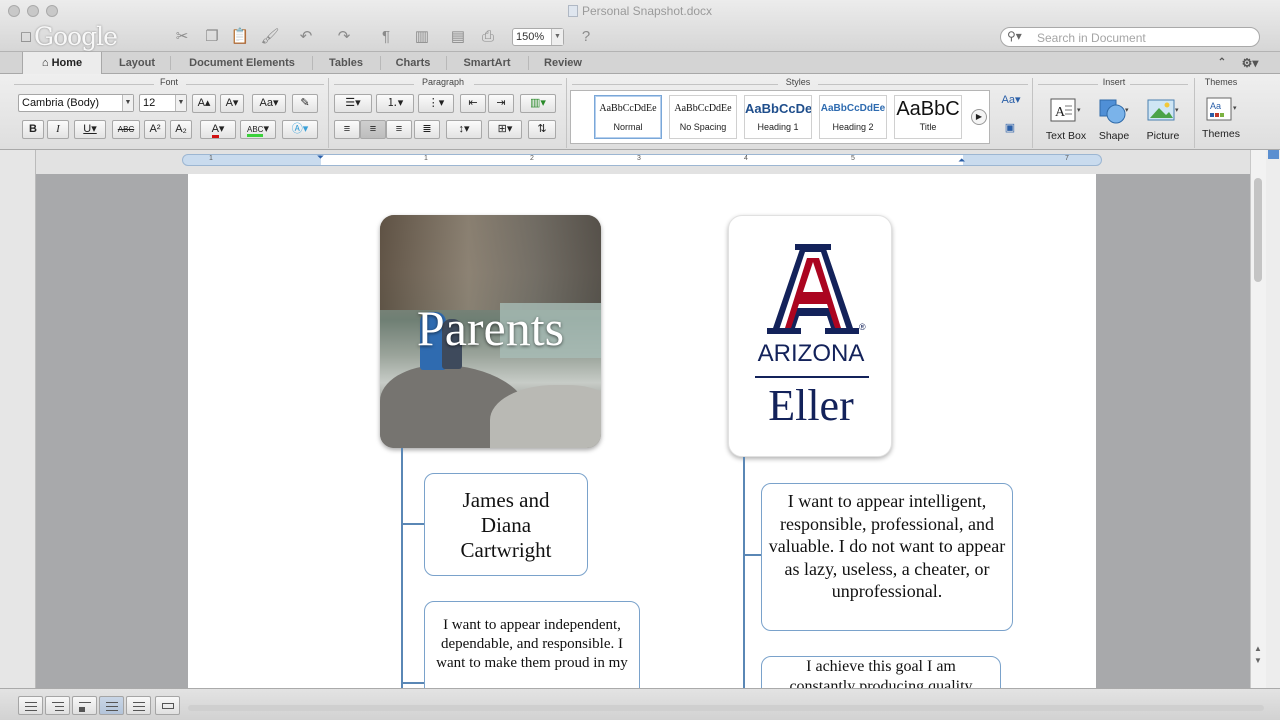 This screenshot has width=1280, height=720. Describe the element at coordinates (538, 103) in the screenshot. I see `columns-button: ▥▾` at that location.